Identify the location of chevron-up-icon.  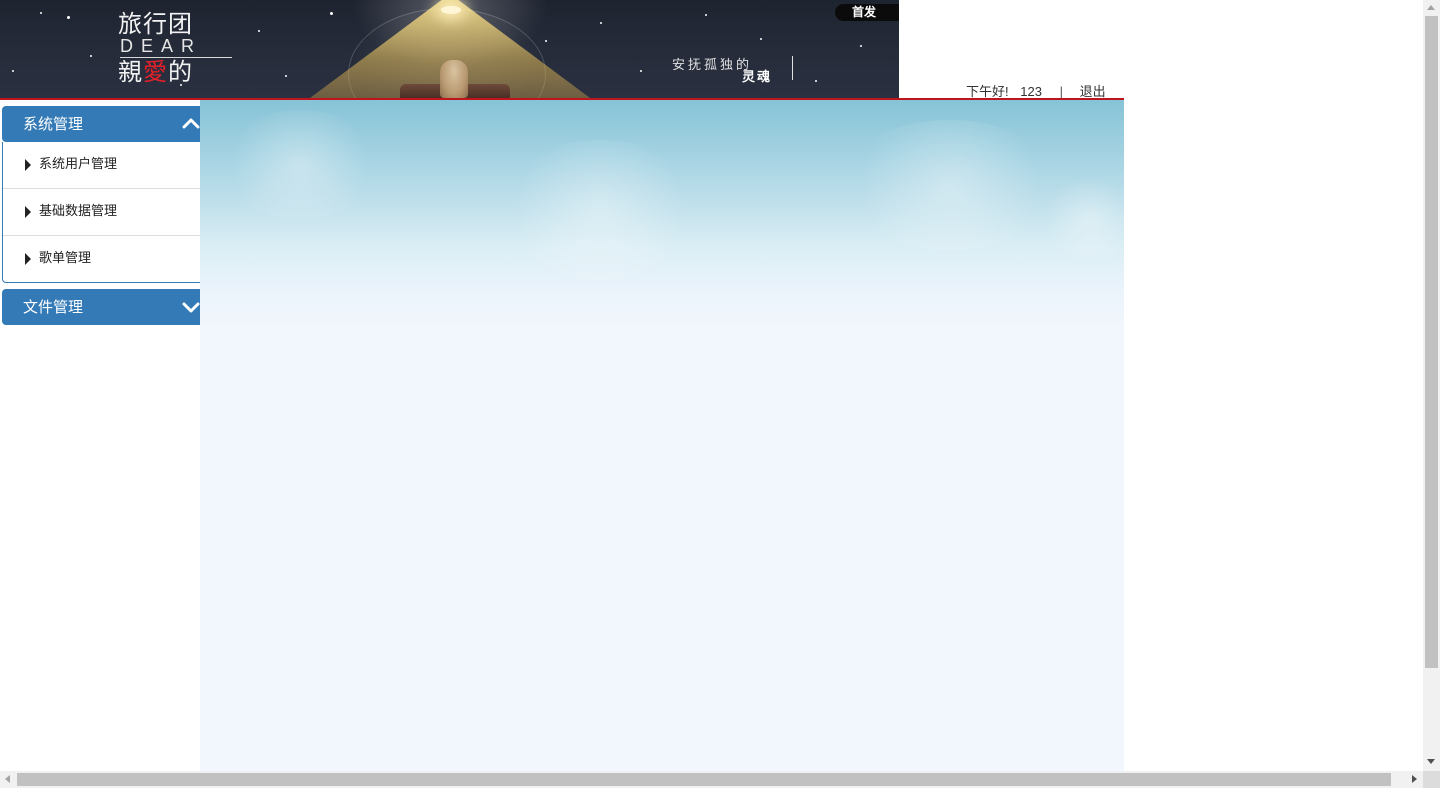
(191, 123).